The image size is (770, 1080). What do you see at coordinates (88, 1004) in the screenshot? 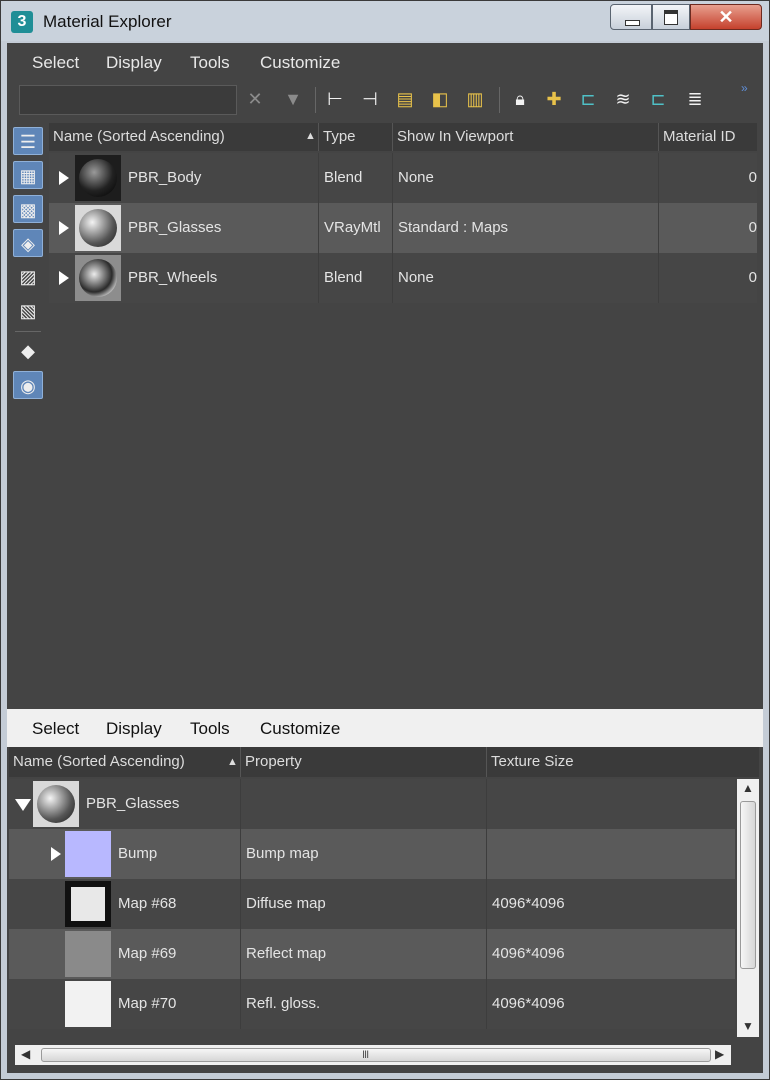
I see `map-swatch` at bounding box center [88, 1004].